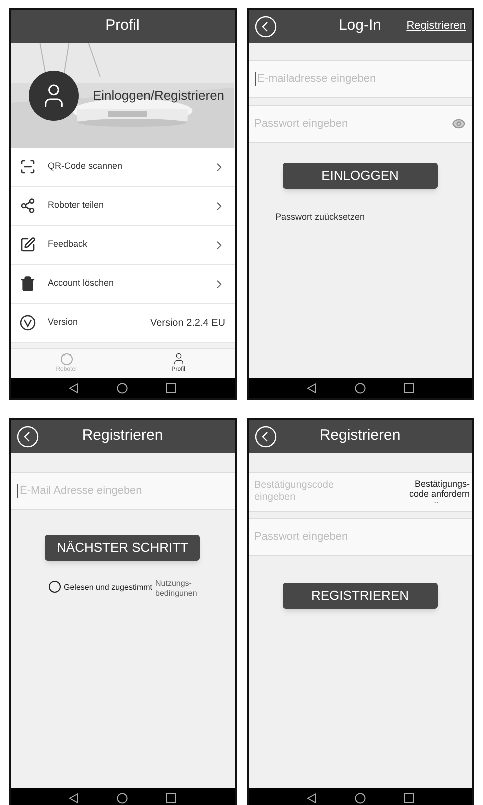 Image resolution: width=483 pixels, height=805 pixels. What do you see at coordinates (55, 587) in the screenshot?
I see `agreement-radio` at bounding box center [55, 587].